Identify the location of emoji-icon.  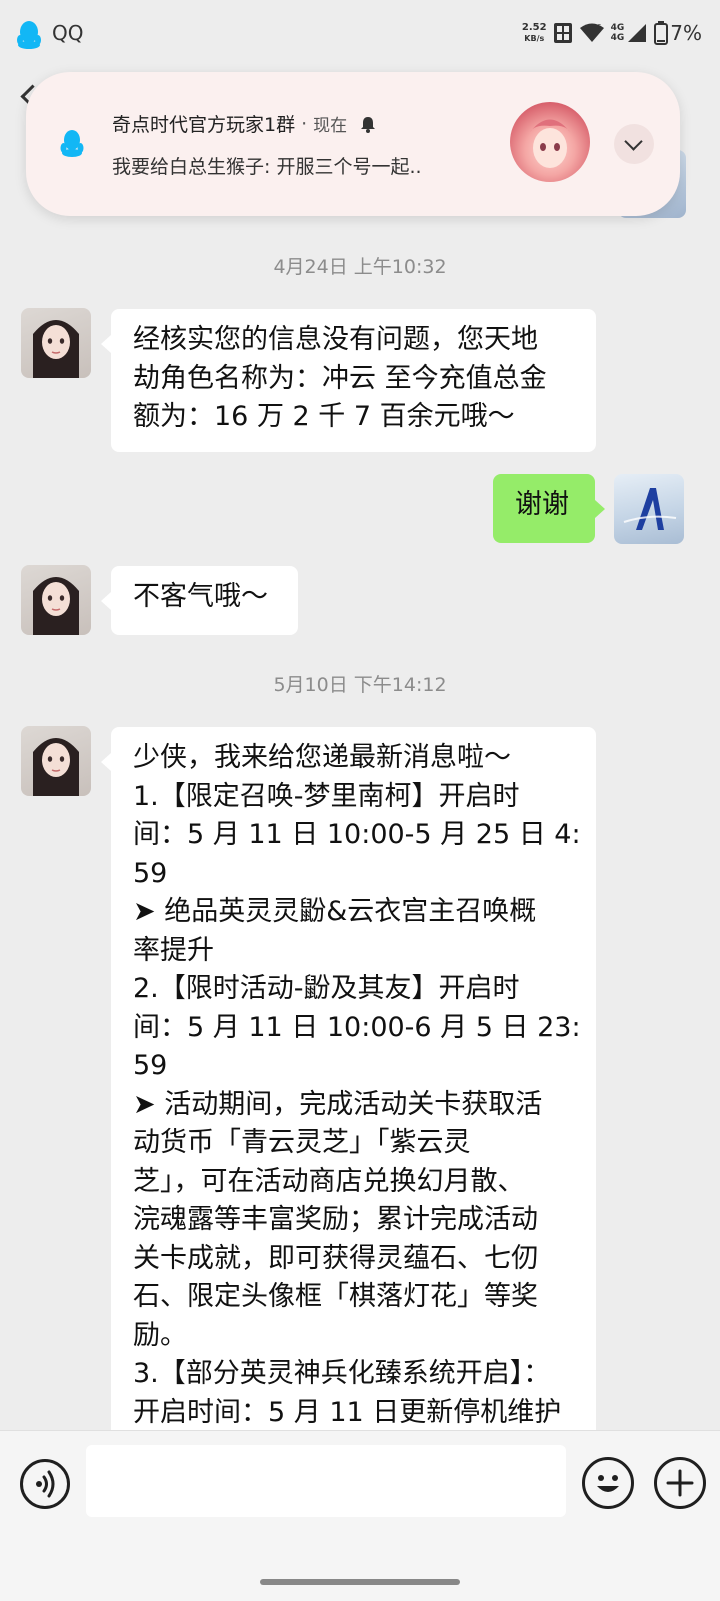
(608, 1483).